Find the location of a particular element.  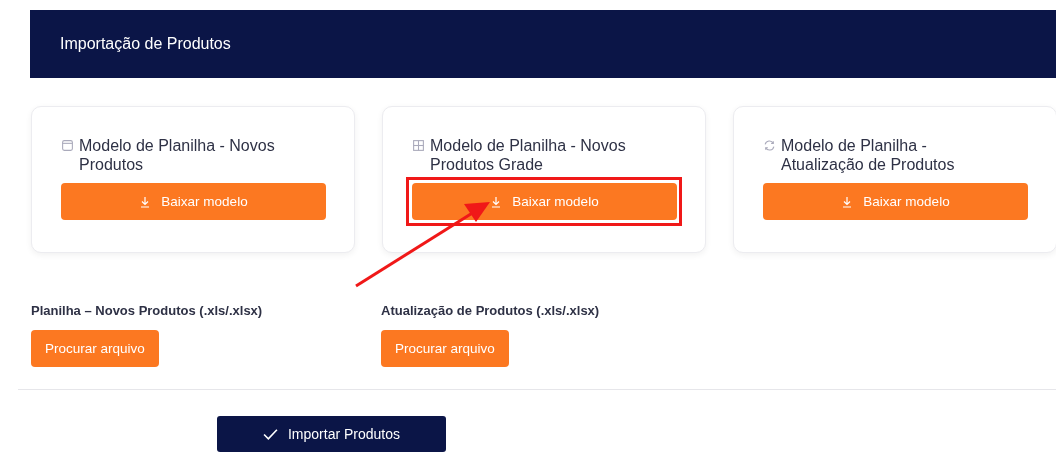

document-icon is located at coordinates (67, 145).